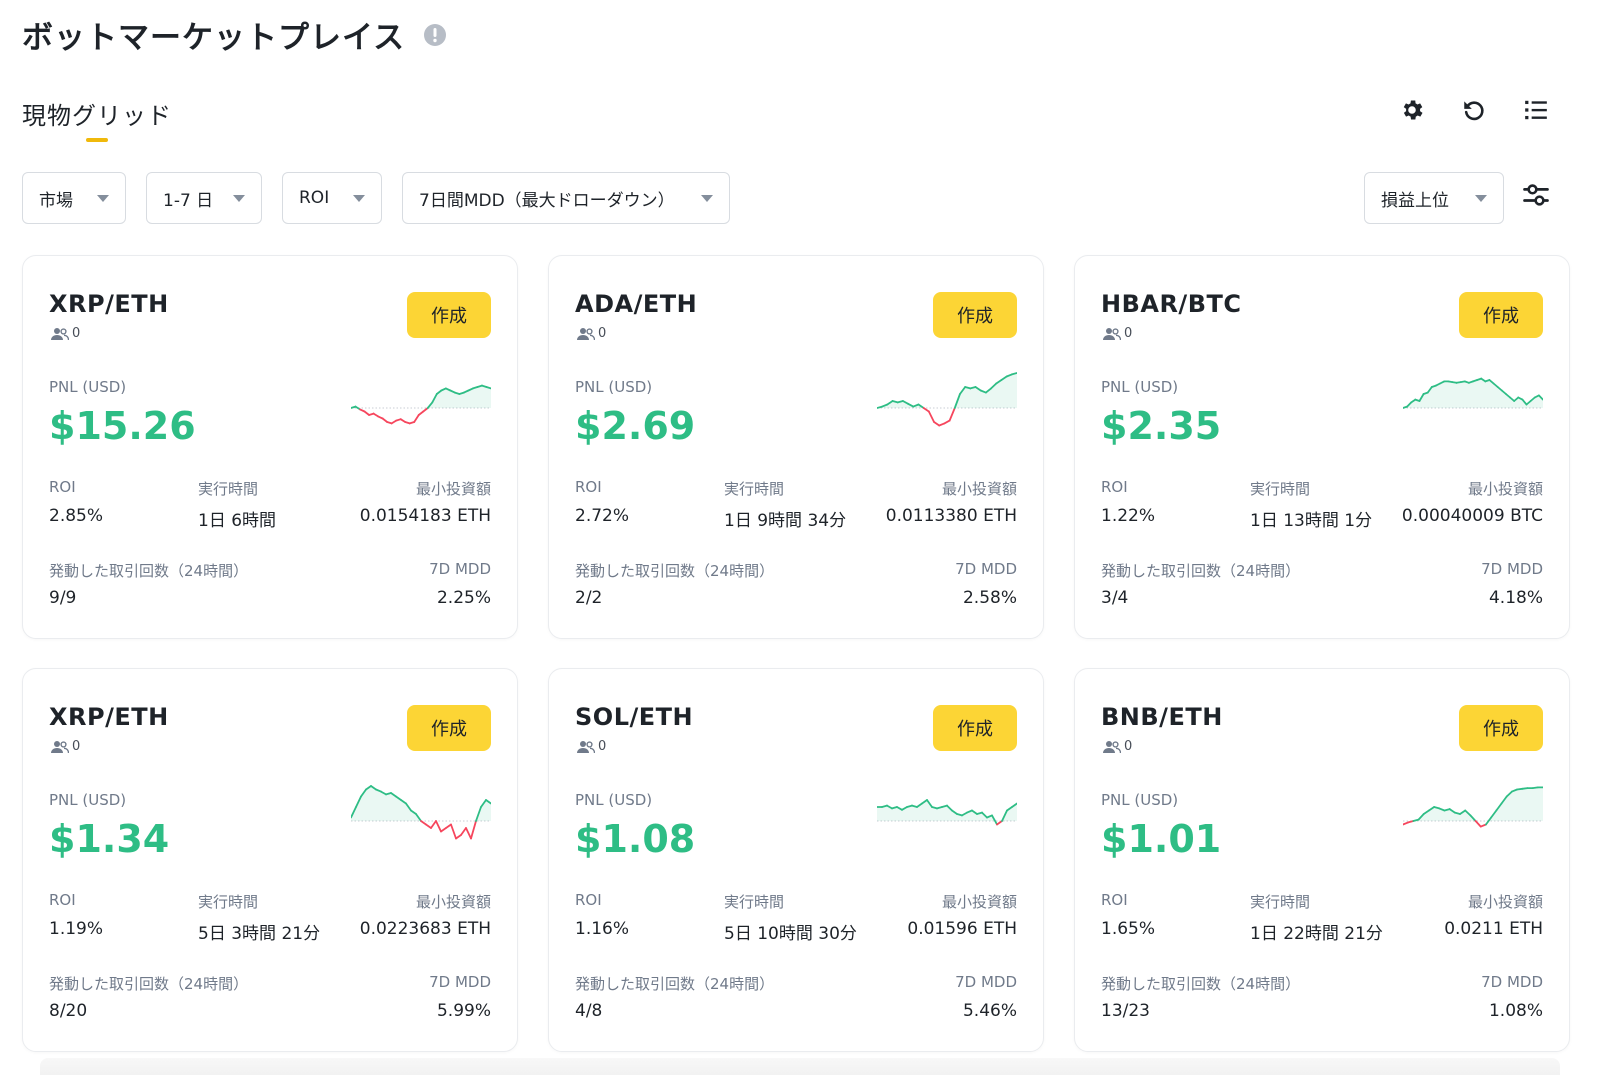 This screenshot has height=1075, width=1600. Describe the element at coordinates (547, 200) in the screenshot. I see `mdd-filter-label: 7日間MDD（最大ドローダウン）` at that location.